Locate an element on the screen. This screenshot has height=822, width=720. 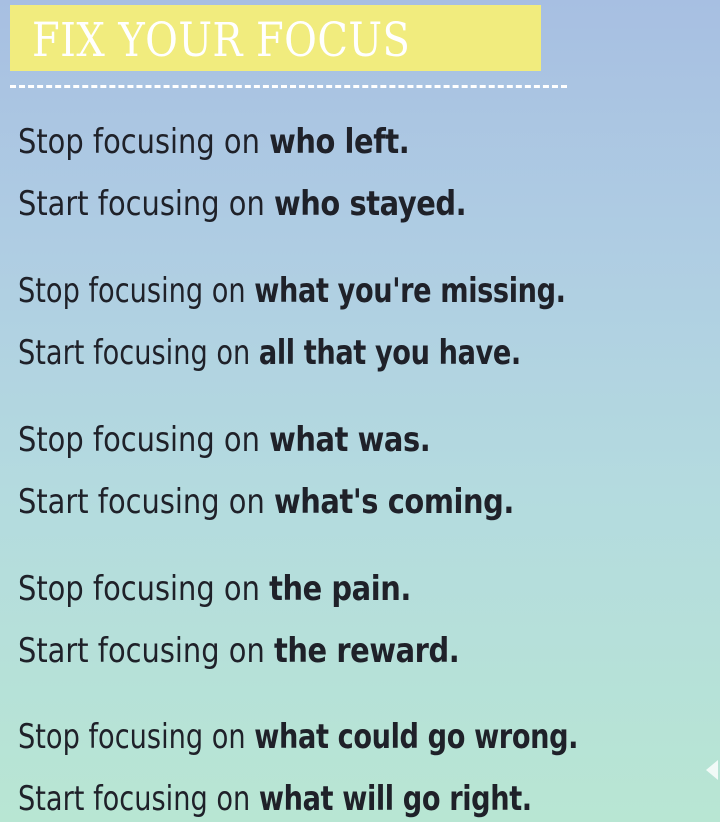
stop-line-5: Stop focusing on what could go wrong. is located at coordinates (298, 737).